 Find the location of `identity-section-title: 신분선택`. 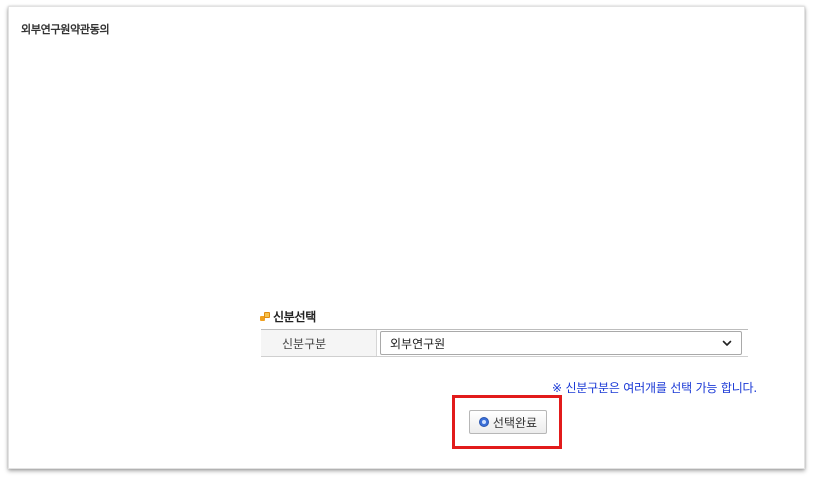

identity-section-title: 신분선택 is located at coordinates (294, 317).